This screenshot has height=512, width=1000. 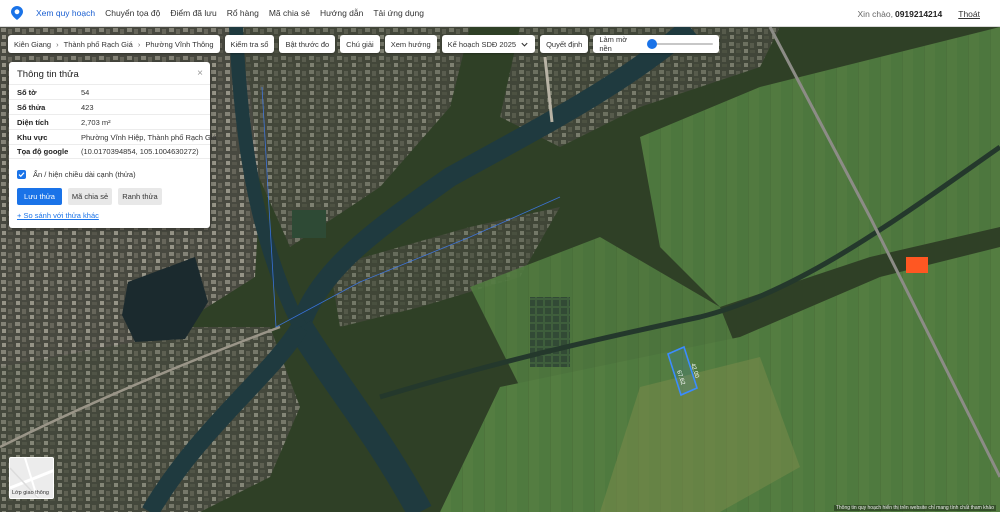 What do you see at coordinates (48, 74) in the screenshot?
I see `panel-title: Thông tin thửa` at bounding box center [48, 74].